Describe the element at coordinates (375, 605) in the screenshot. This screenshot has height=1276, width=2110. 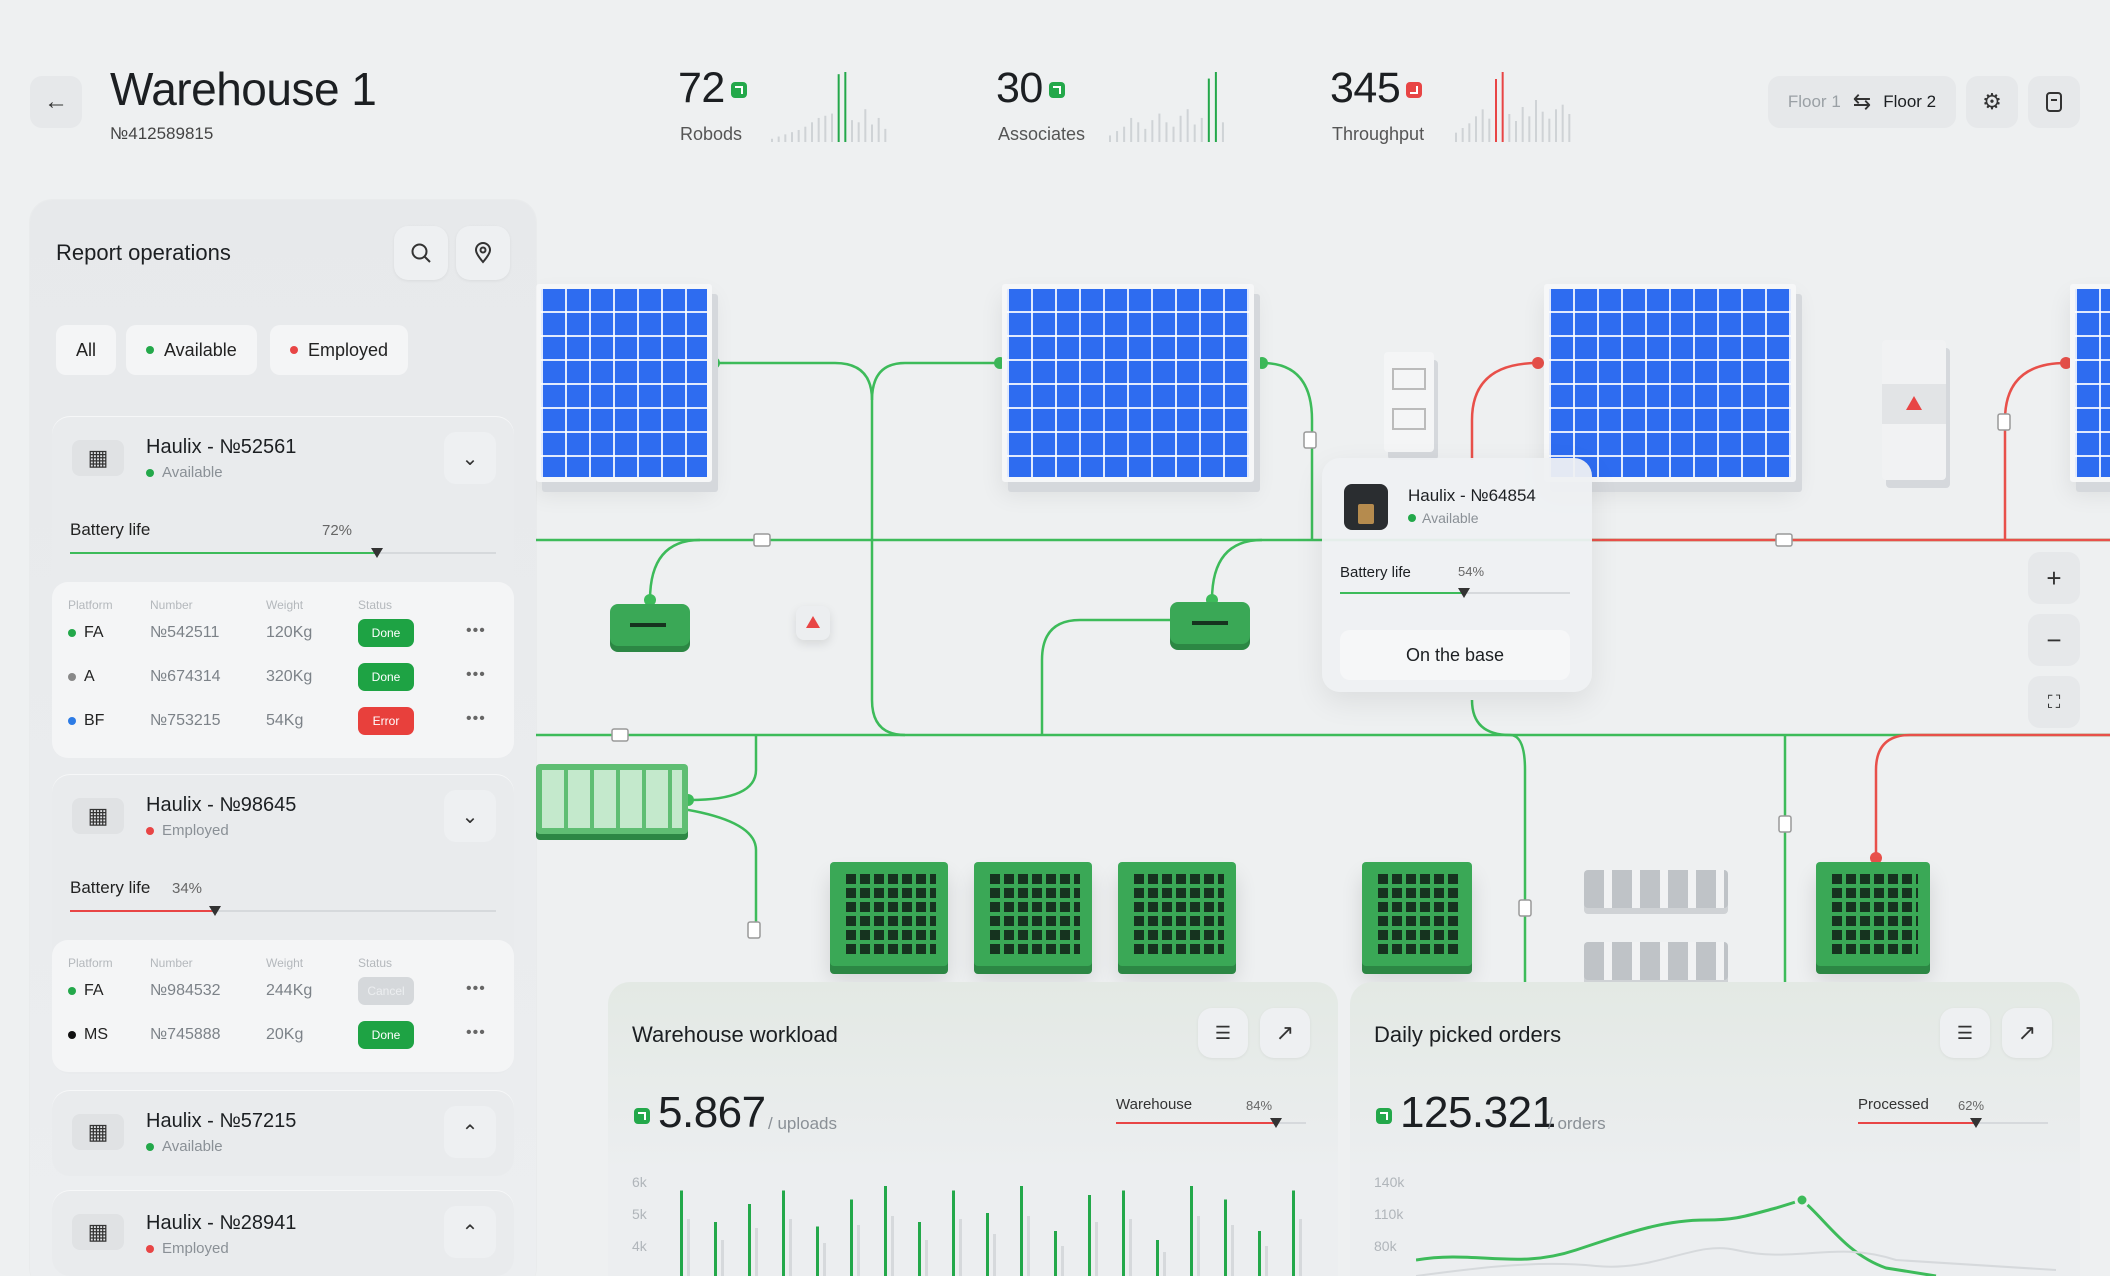
I see `table-header: Status` at that location.